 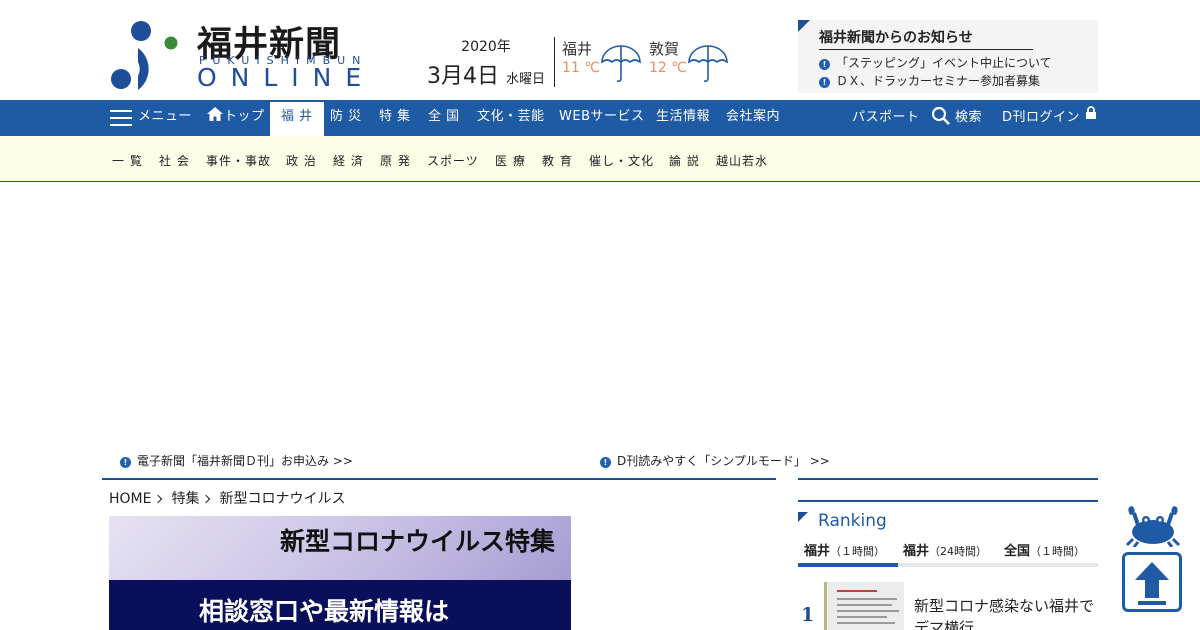 I want to click on date-divider, so click(x=554, y=62).